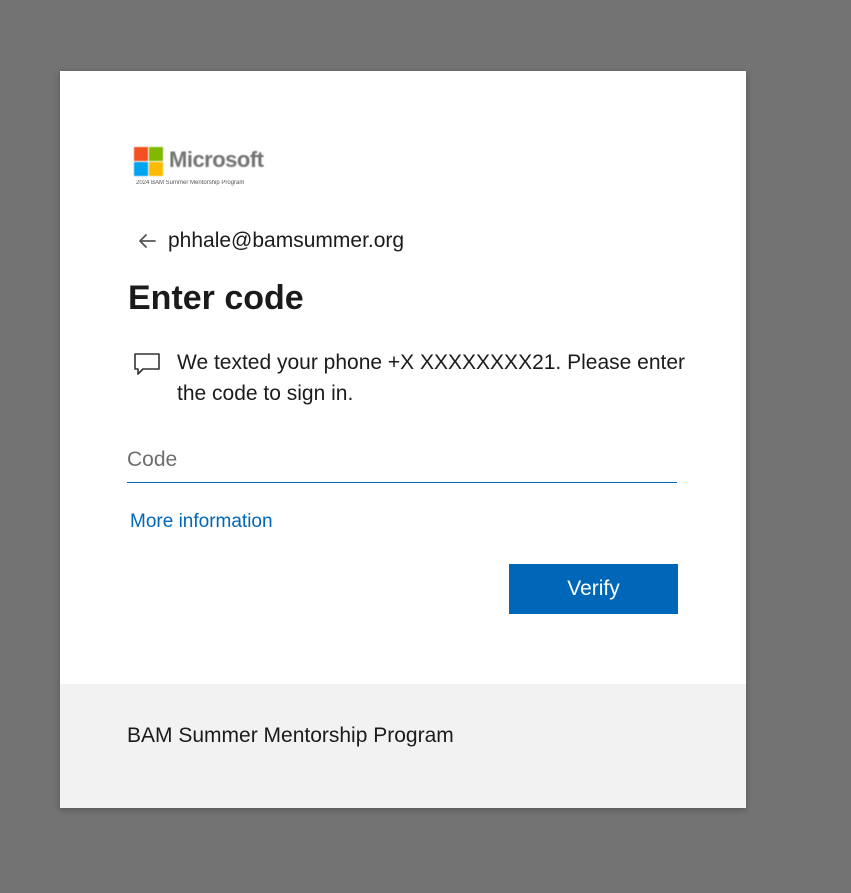  Describe the element at coordinates (593, 589) in the screenshot. I see `verify-button: Verify` at that location.